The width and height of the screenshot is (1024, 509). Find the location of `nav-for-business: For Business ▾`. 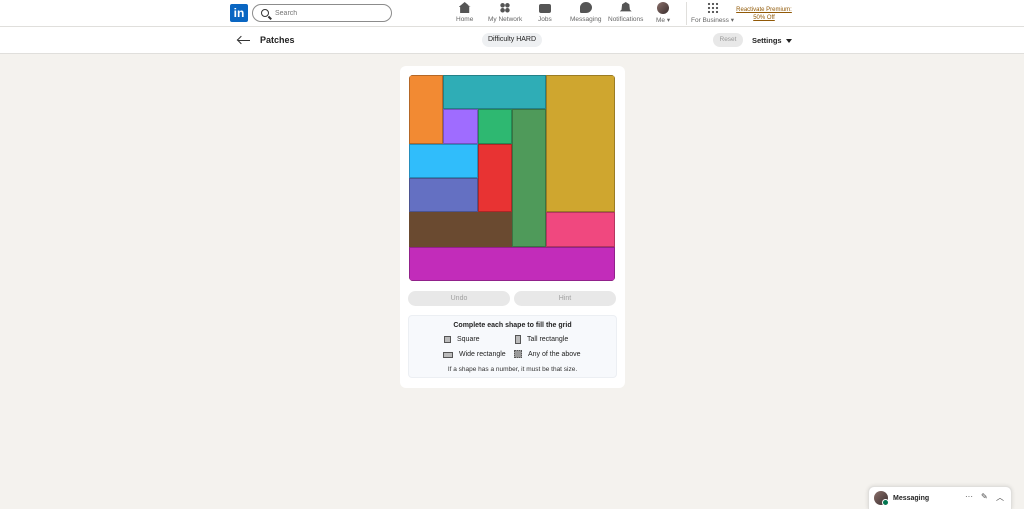

nav-for-business: For Business ▾ is located at coordinates (712, 13).